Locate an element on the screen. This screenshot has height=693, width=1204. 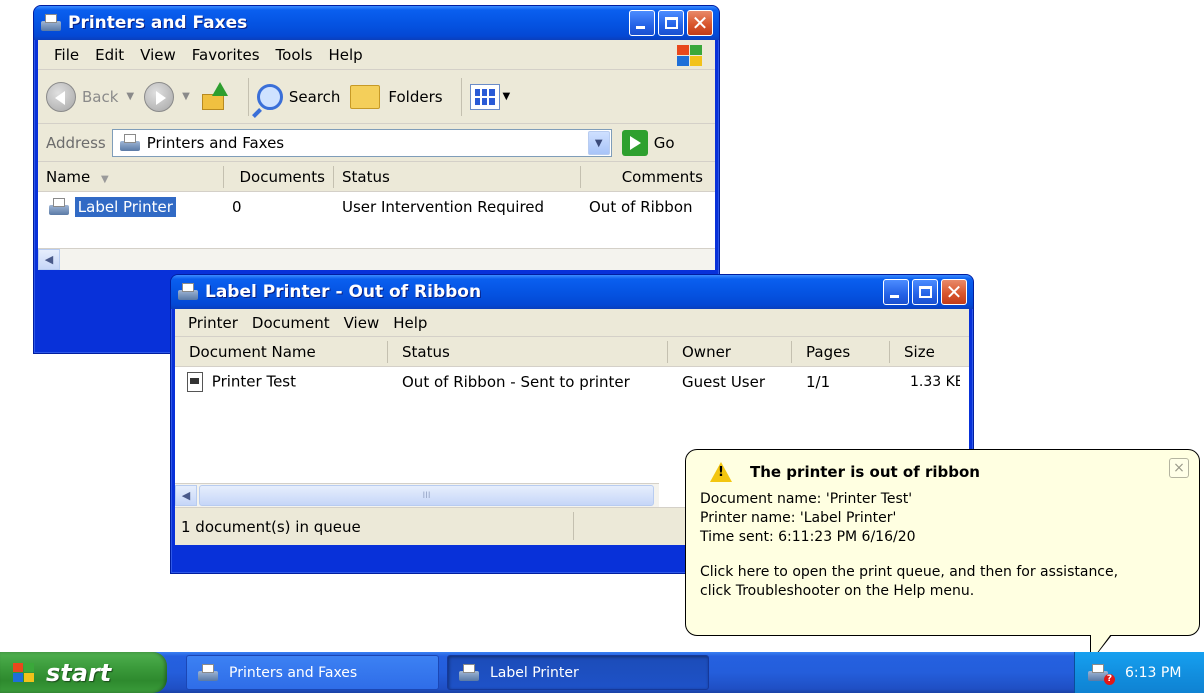
title-bar: Label Printer - Out of Ribbon ✕ is located at coordinates (572, 292).